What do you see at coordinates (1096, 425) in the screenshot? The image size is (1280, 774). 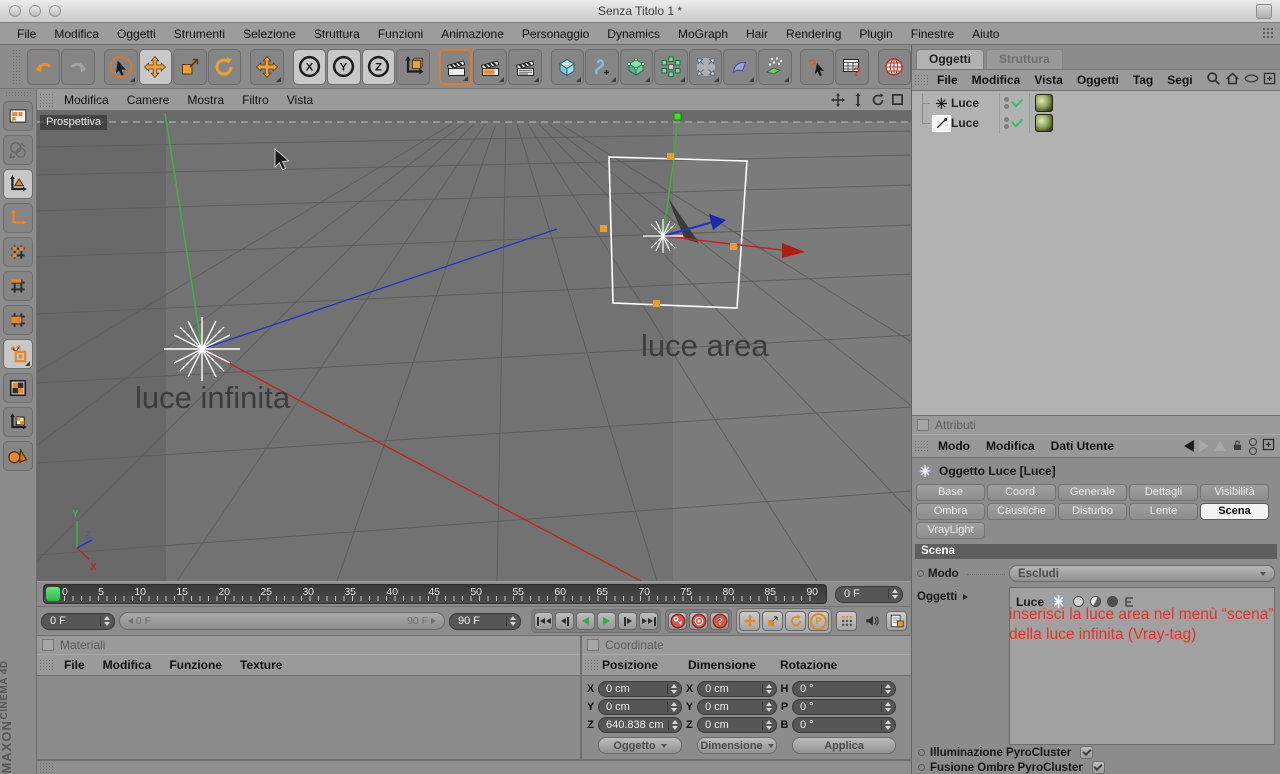 I see `attributes-titlebar: Attributi` at bounding box center [1096, 425].